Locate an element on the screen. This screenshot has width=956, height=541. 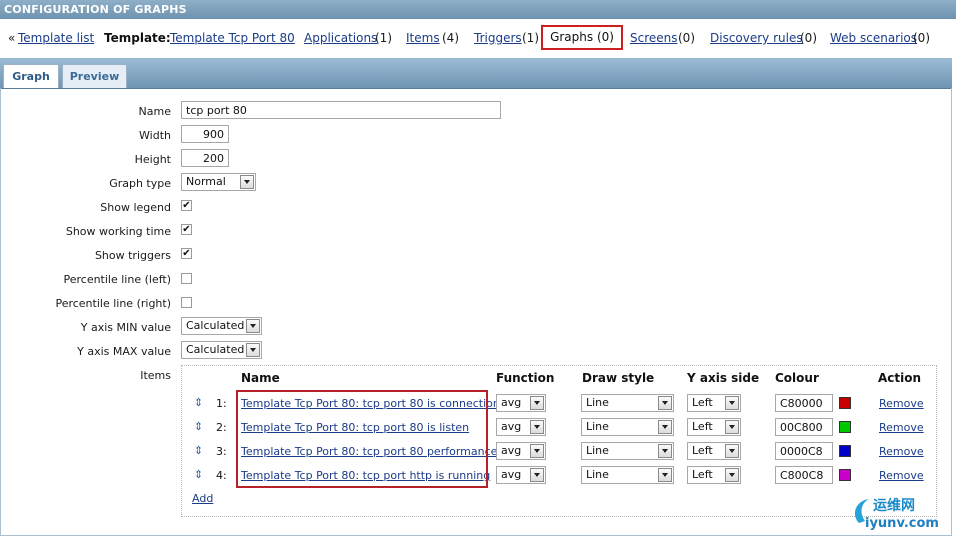
show-triggers-label: Show triggers is located at coordinates (132, 255).